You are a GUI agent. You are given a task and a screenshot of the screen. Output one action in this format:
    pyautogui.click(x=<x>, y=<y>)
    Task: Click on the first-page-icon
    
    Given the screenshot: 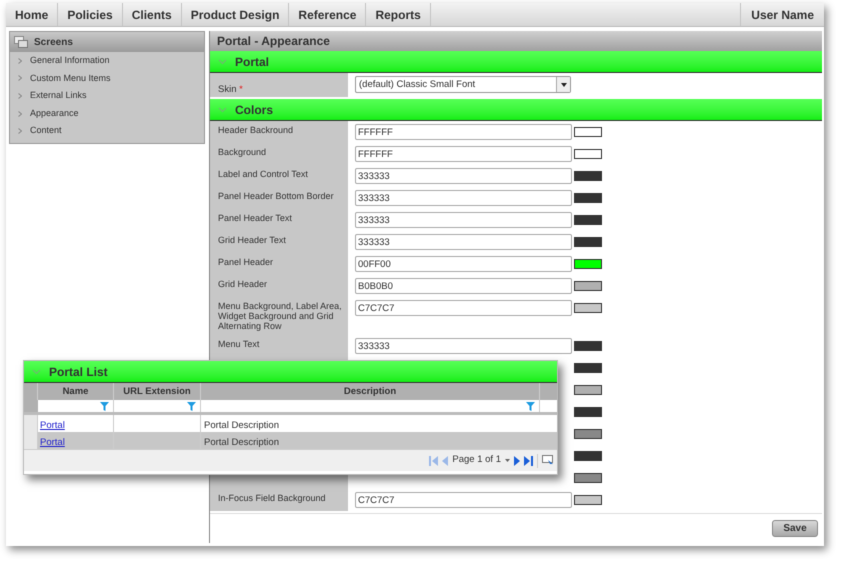 What is the action you would take?
    pyautogui.click(x=433, y=461)
    